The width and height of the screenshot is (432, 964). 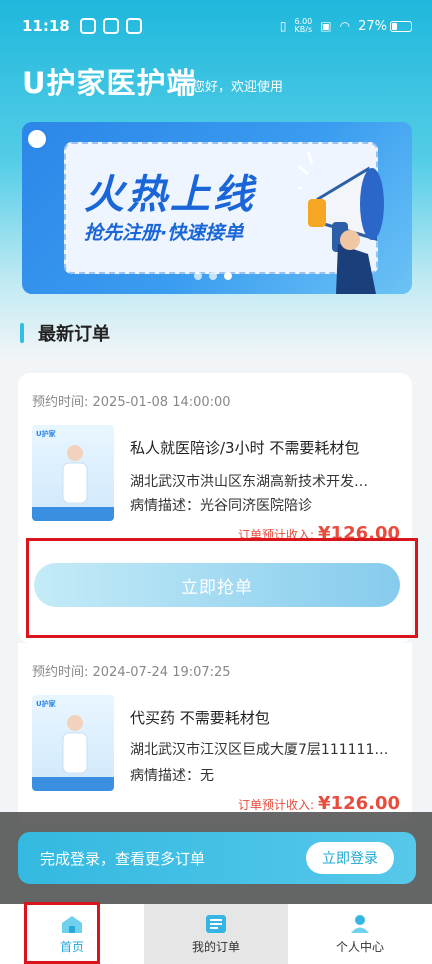 What do you see at coordinates (131, 402) in the screenshot?
I see `order-time: 预约时间: 2025-01-08 14:00:00` at bounding box center [131, 402].